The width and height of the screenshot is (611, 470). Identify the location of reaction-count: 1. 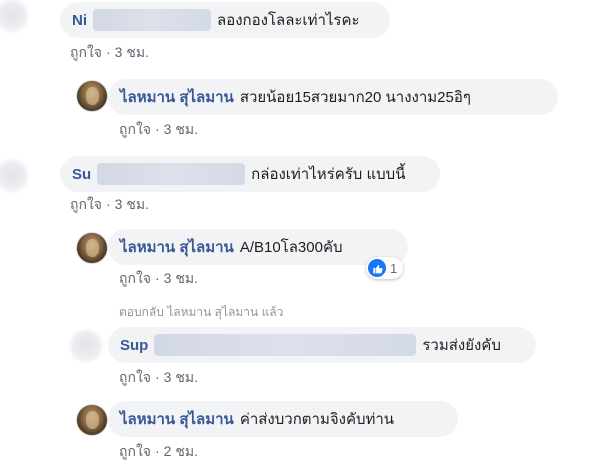
(394, 268).